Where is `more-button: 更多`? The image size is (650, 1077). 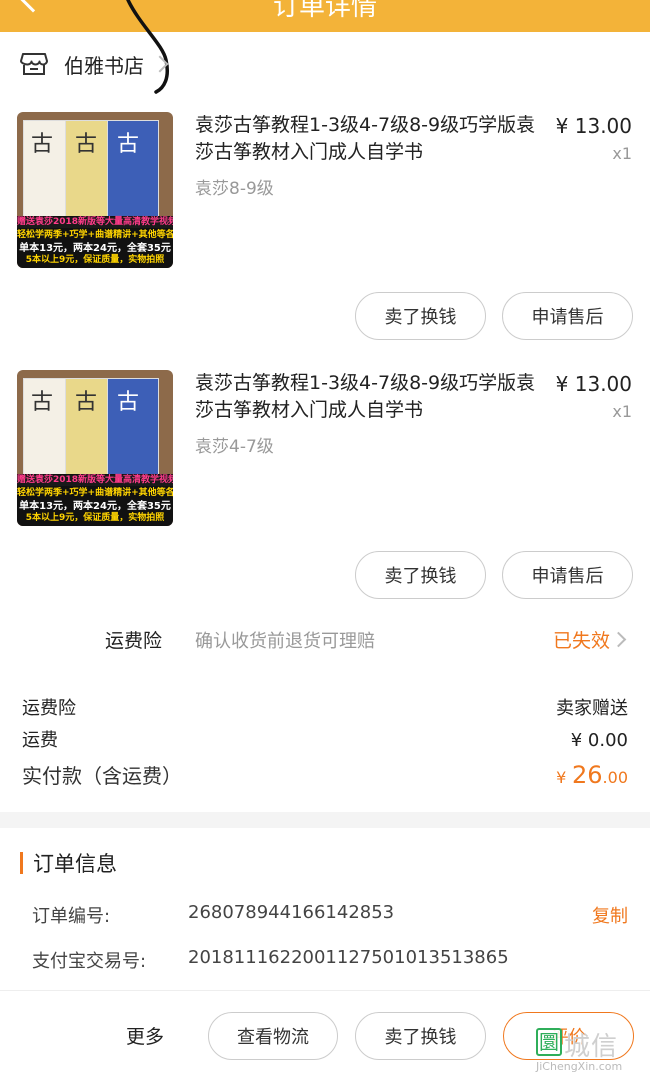
more-button: 更多 is located at coordinates (145, 1035).